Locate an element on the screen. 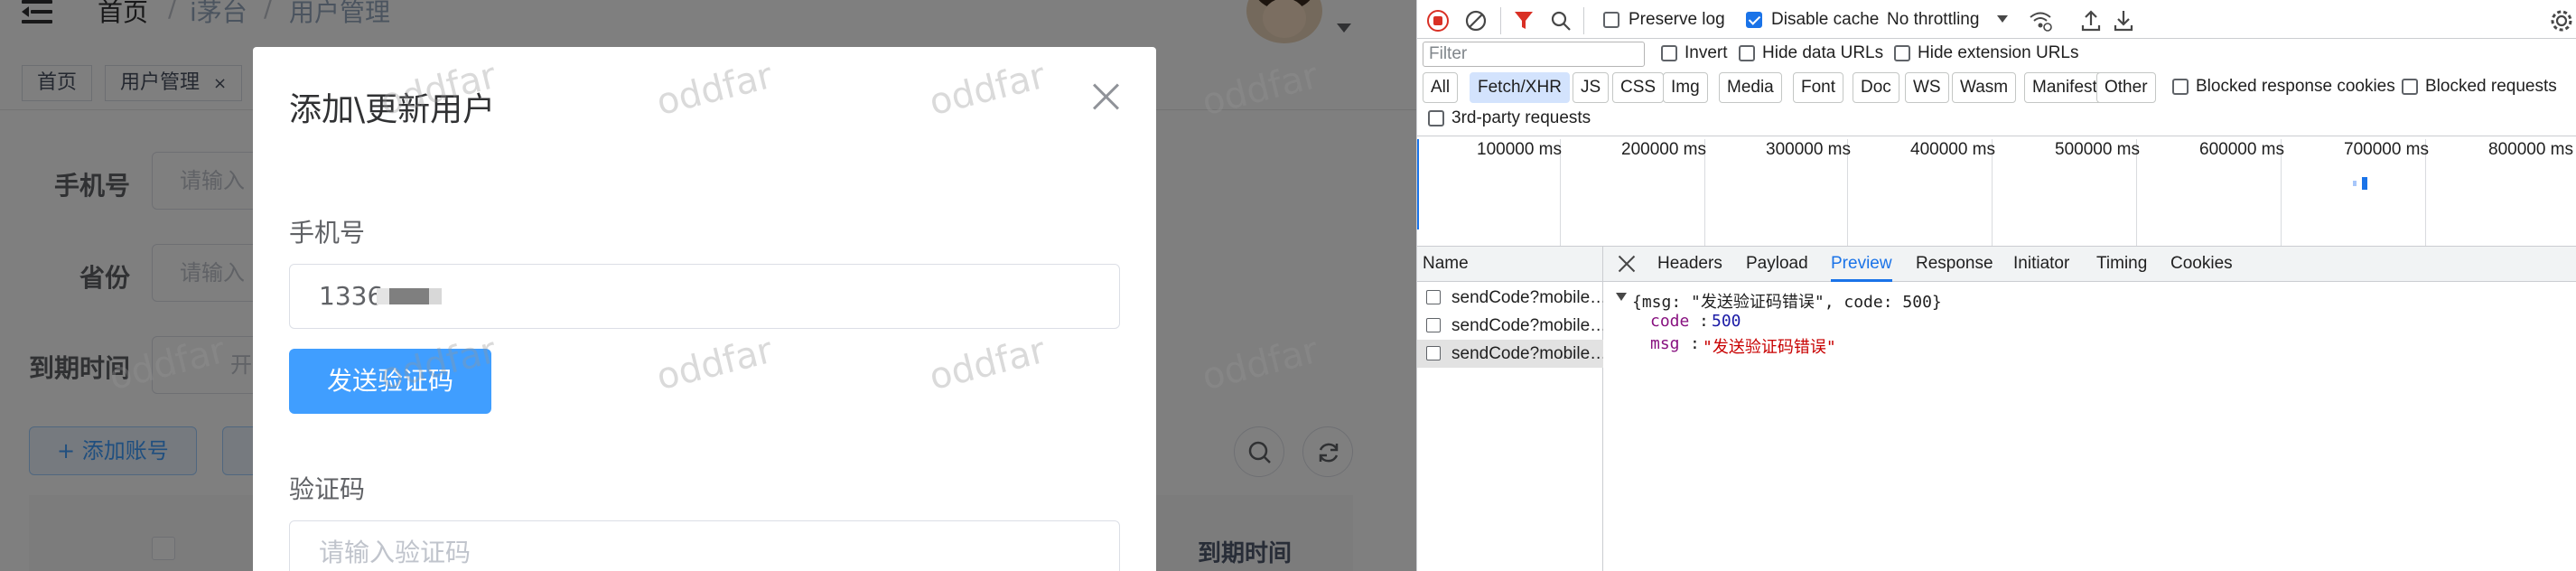 Image resolution: width=2576 pixels, height=571 pixels. preview-summary: {msg: "发送验证码错误", code: 500} is located at coordinates (1787, 301).